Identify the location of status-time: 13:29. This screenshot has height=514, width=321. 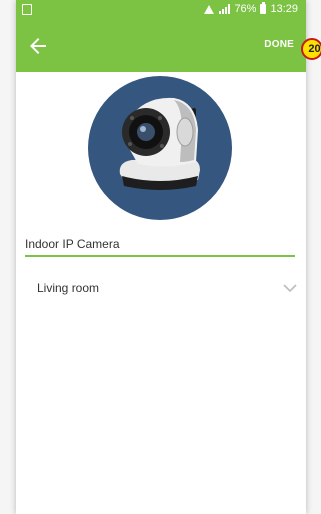
(284, 9).